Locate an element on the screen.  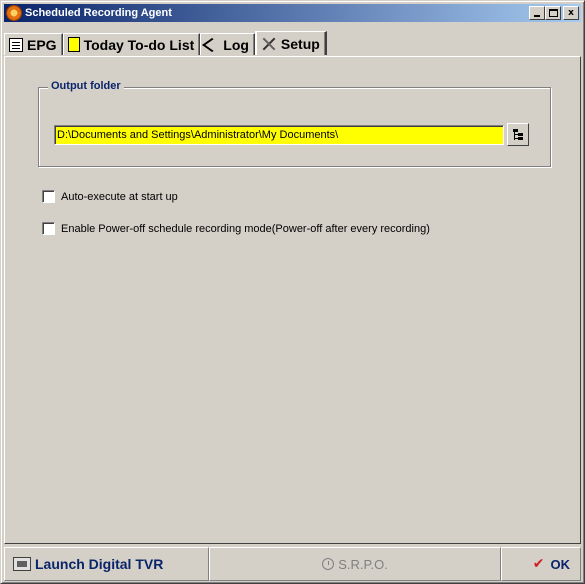
window-title: Scheduled Recording Agent is located at coordinates (98, 13).